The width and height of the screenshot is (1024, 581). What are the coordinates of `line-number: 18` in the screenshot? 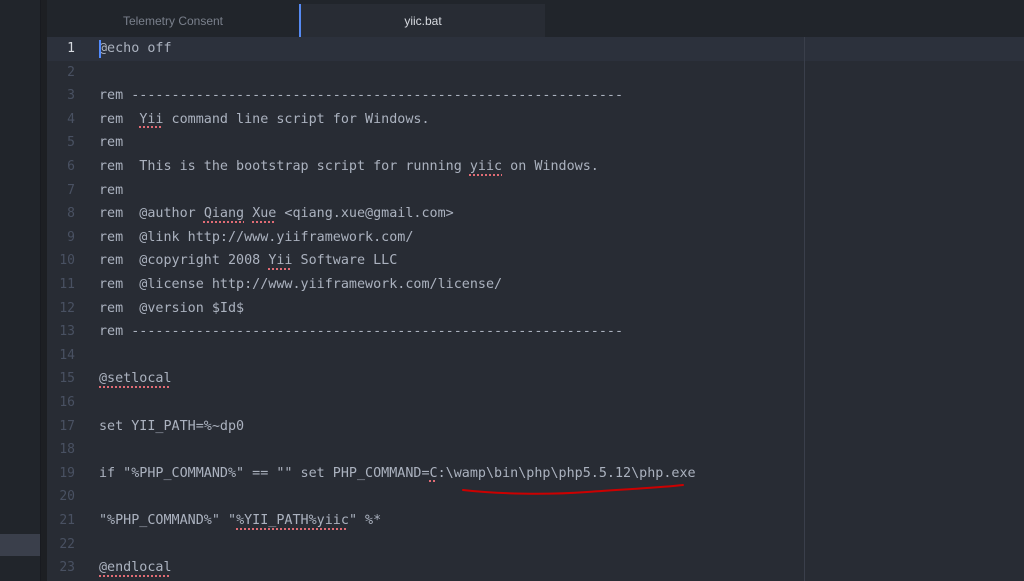 It's located at (67, 450).